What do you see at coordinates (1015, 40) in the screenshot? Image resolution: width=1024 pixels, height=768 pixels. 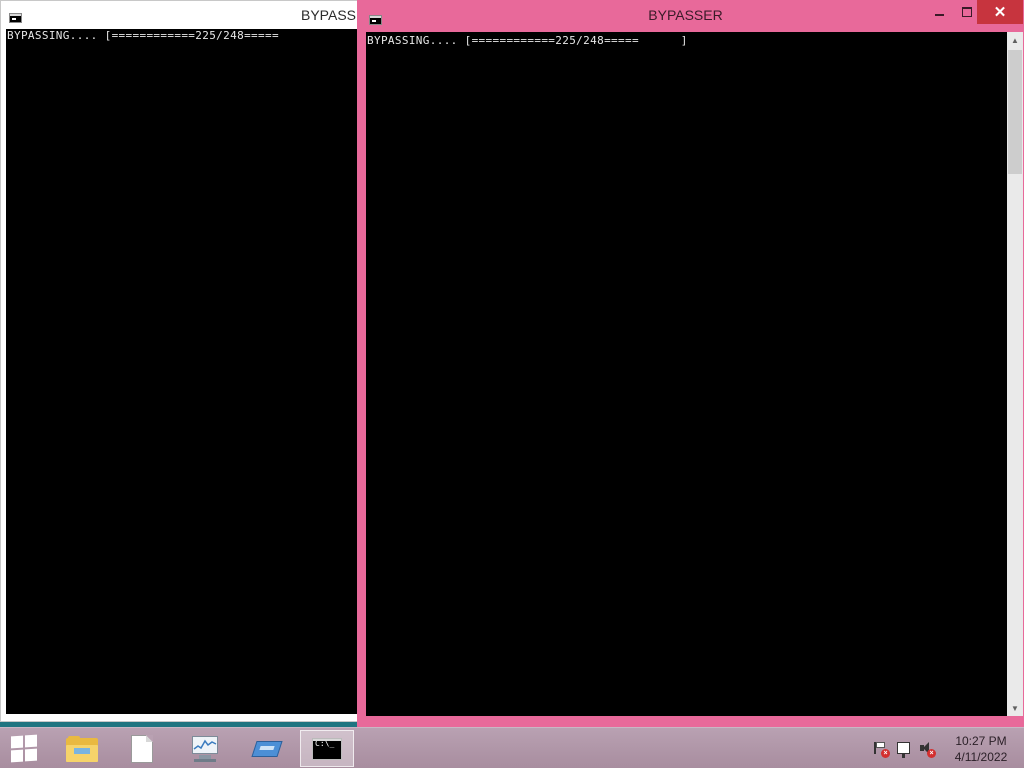 I see `scroll-up-arrow-icon: ▲` at bounding box center [1015, 40].